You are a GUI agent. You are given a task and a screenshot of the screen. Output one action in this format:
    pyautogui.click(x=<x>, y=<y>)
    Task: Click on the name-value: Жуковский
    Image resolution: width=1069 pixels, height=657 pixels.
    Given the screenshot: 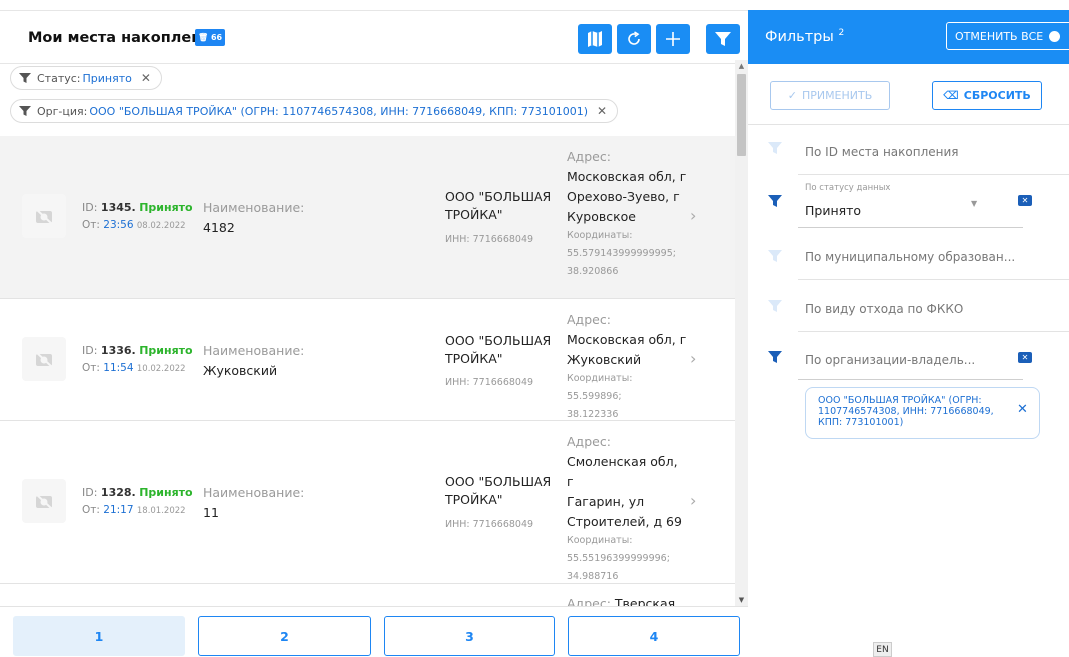 What is the action you would take?
    pyautogui.click(x=240, y=370)
    